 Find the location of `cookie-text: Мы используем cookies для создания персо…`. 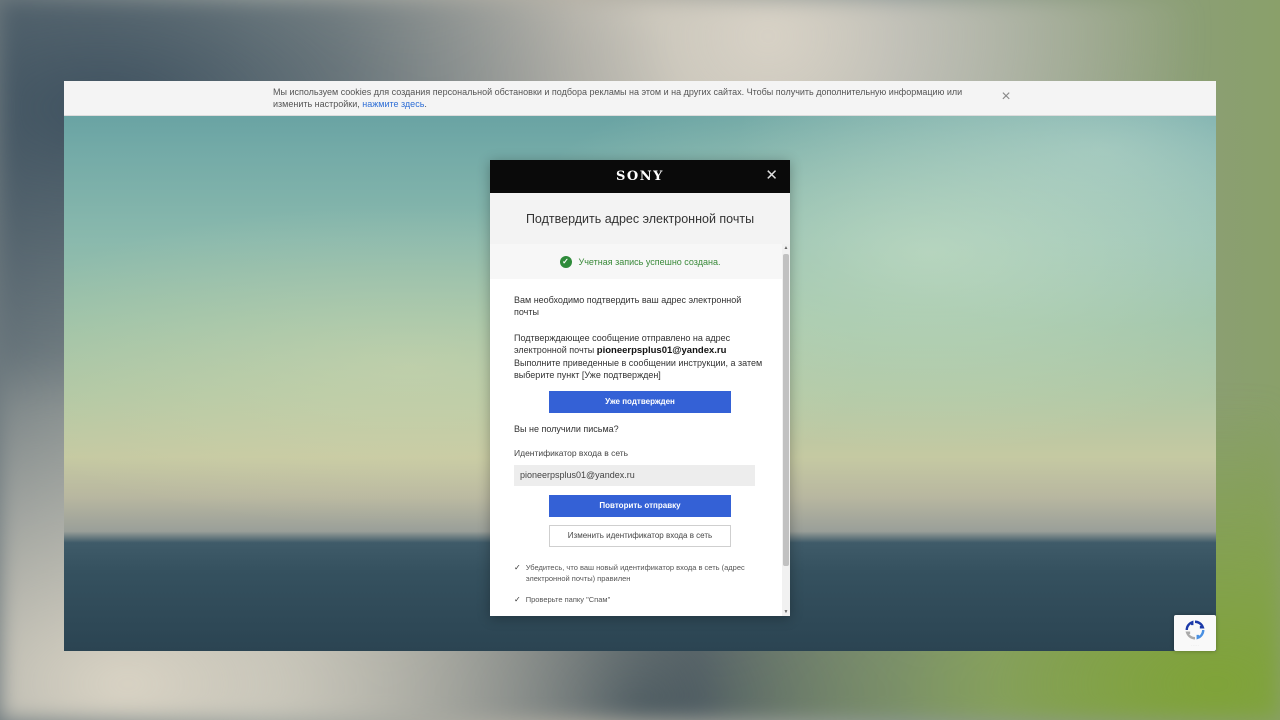

cookie-text: Мы используем cookies для создания персо… is located at coordinates (623, 98).